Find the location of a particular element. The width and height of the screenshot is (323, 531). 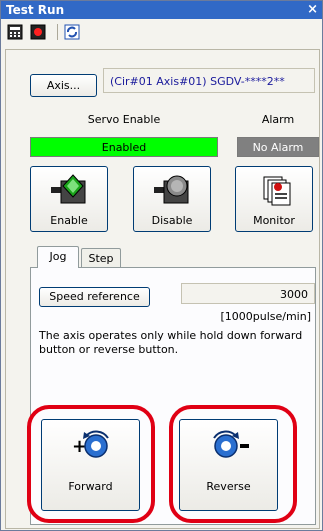

title-bar: Test Run × is located at coordinates (161, 10).